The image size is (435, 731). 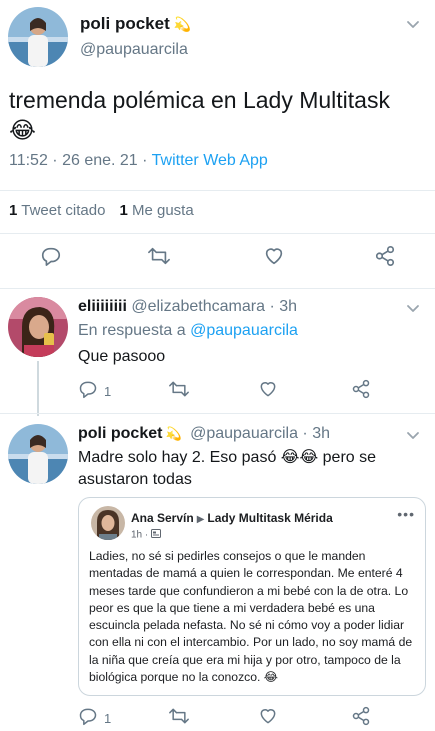 I want to click on in-reply-to: En respuesta a @paupauarcila, so click(x=188, y=331).